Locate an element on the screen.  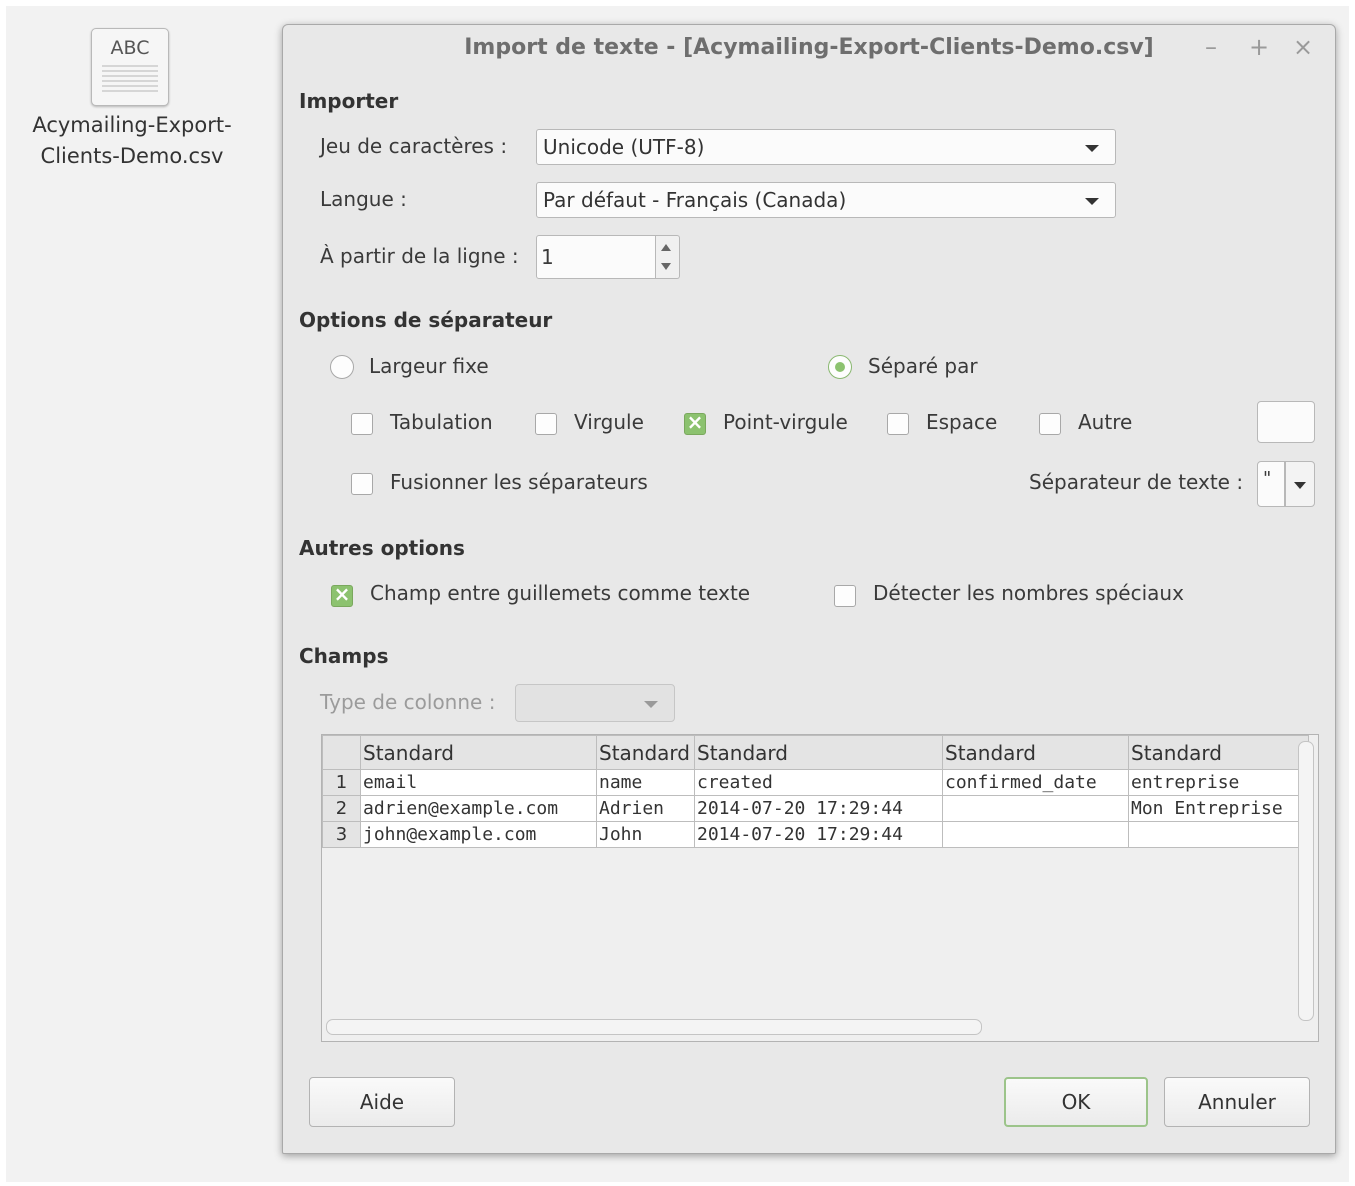
cell: email is located at coordinates (478, 782).